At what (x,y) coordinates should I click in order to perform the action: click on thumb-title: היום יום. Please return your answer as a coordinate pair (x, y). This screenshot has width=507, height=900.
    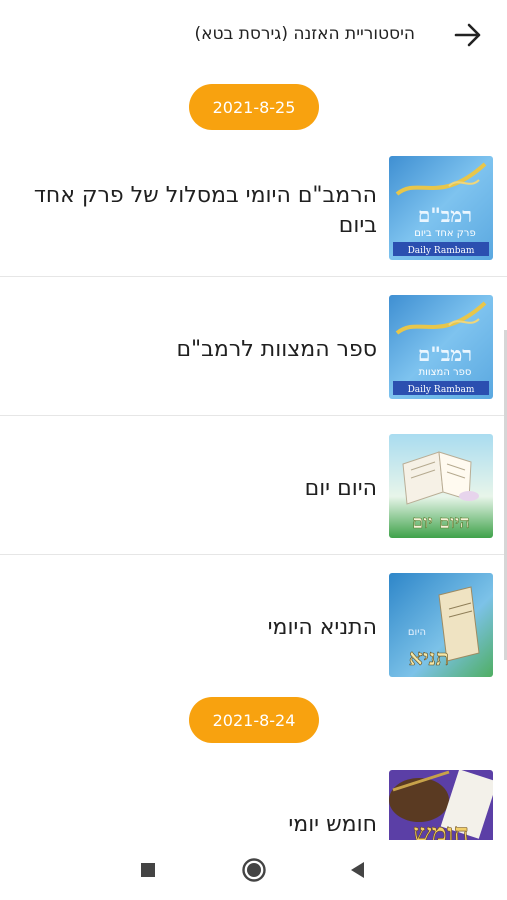
    Looking at the image, I should click on (441, 522).